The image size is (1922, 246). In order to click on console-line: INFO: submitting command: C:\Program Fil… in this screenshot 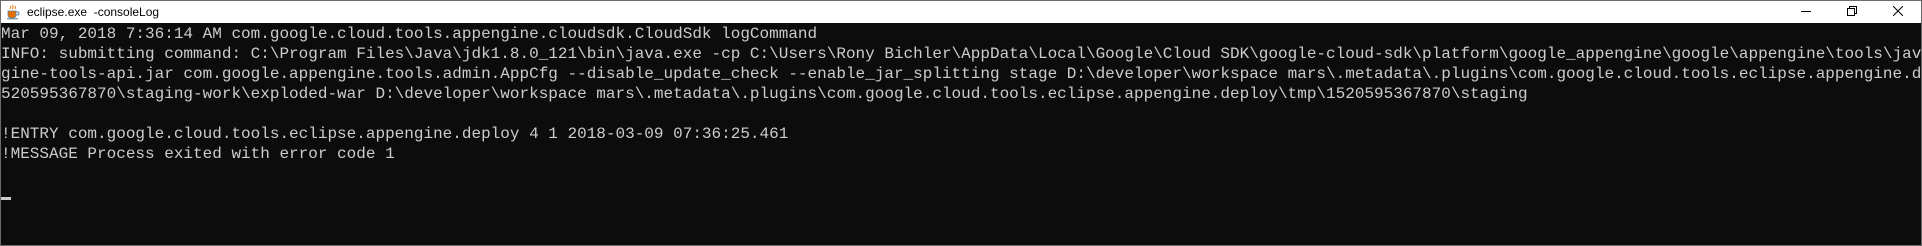, I will do `click(961, 54)`.